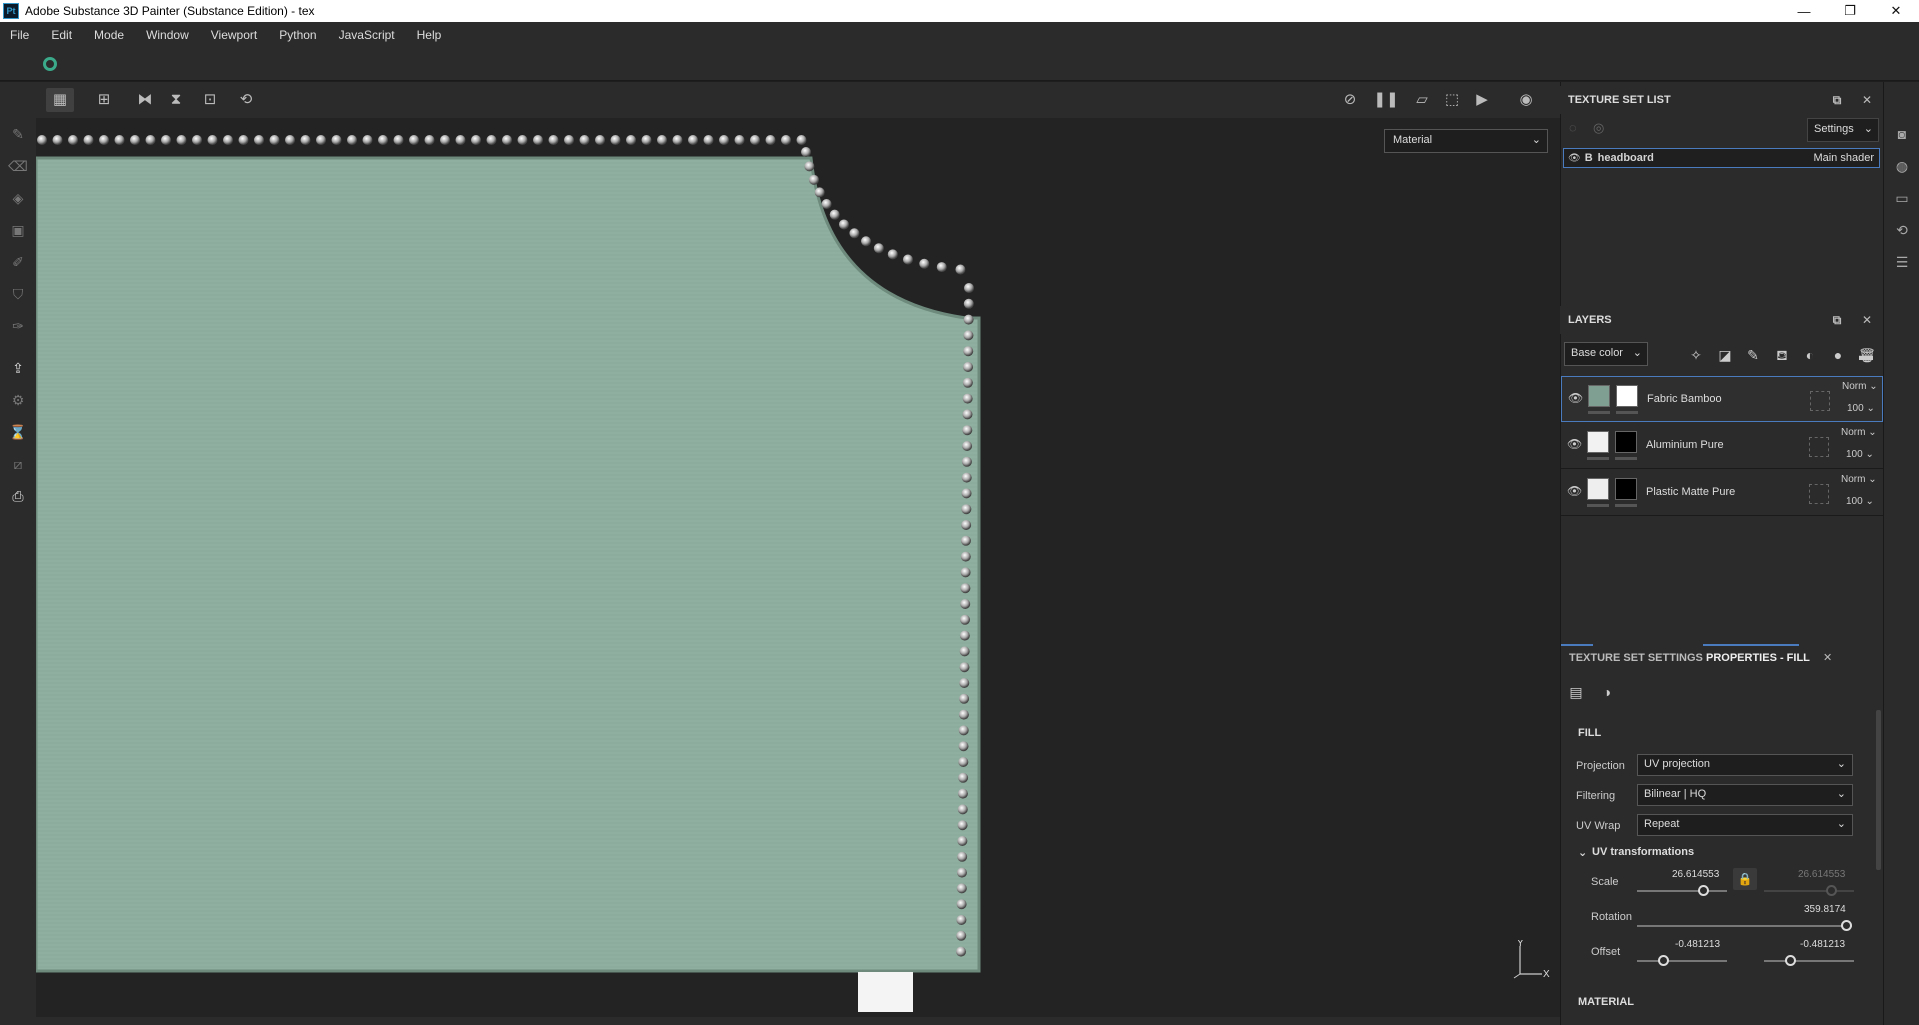  I want to click on menu-viewport: Viewport, so click(234, 35).